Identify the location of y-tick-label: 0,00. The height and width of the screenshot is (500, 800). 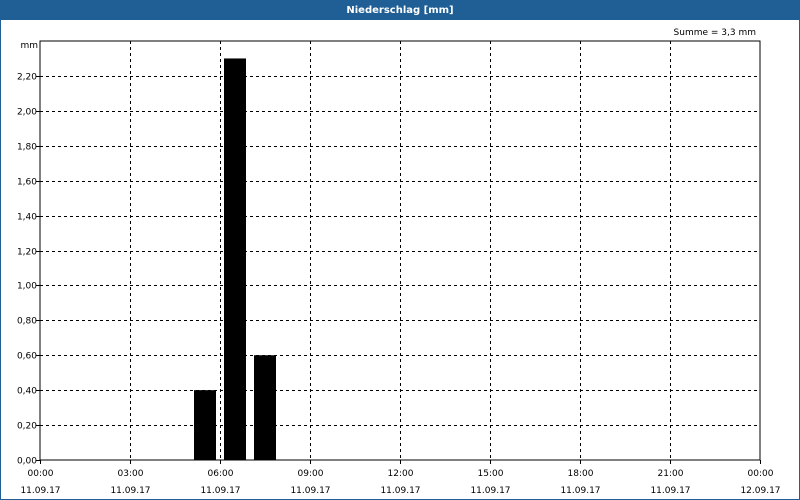
(27, 462).